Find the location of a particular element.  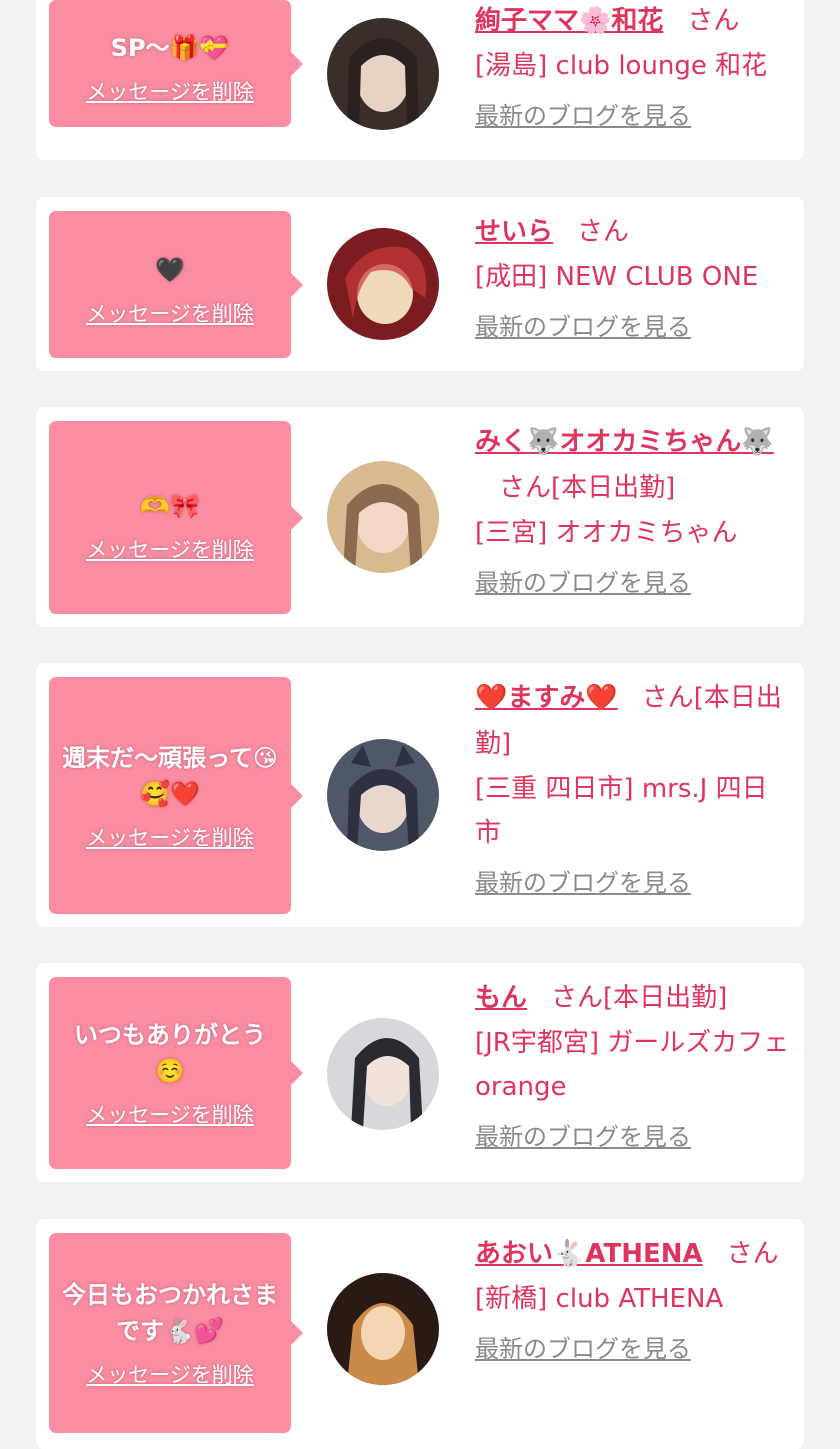

message-text: いつもありがとう☺️ is located at coordinates (170, 1053).